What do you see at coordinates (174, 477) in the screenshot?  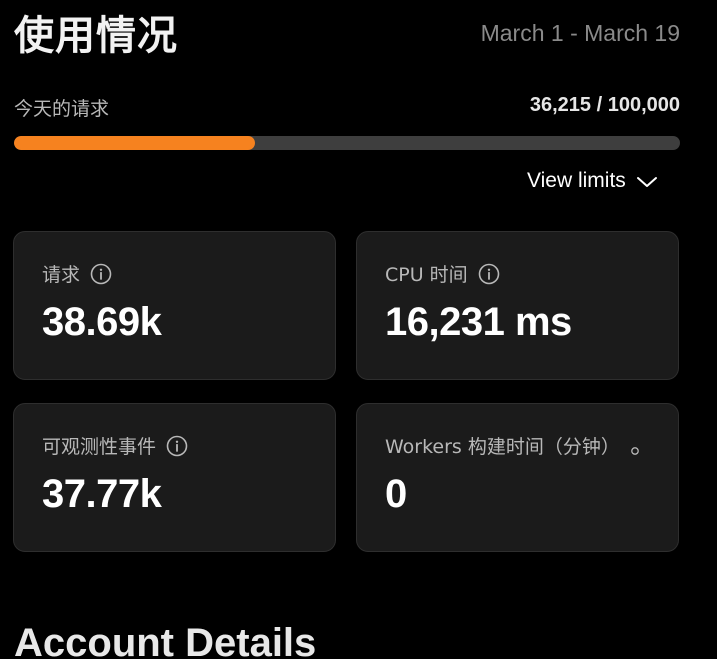 I see `observability-events-card: 可观测性事件 37.77k` at bounding box center [174, 477].